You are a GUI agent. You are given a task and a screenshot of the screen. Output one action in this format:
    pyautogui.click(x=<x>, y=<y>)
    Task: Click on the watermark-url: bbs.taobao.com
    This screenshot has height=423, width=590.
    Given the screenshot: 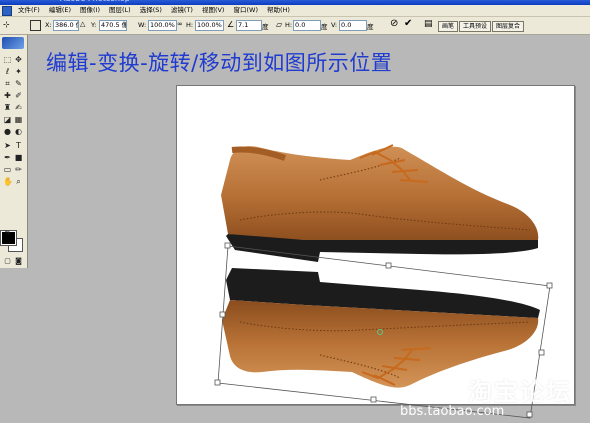 What is the action you would take?
    pyautogui.click(x=452, y=411)
    